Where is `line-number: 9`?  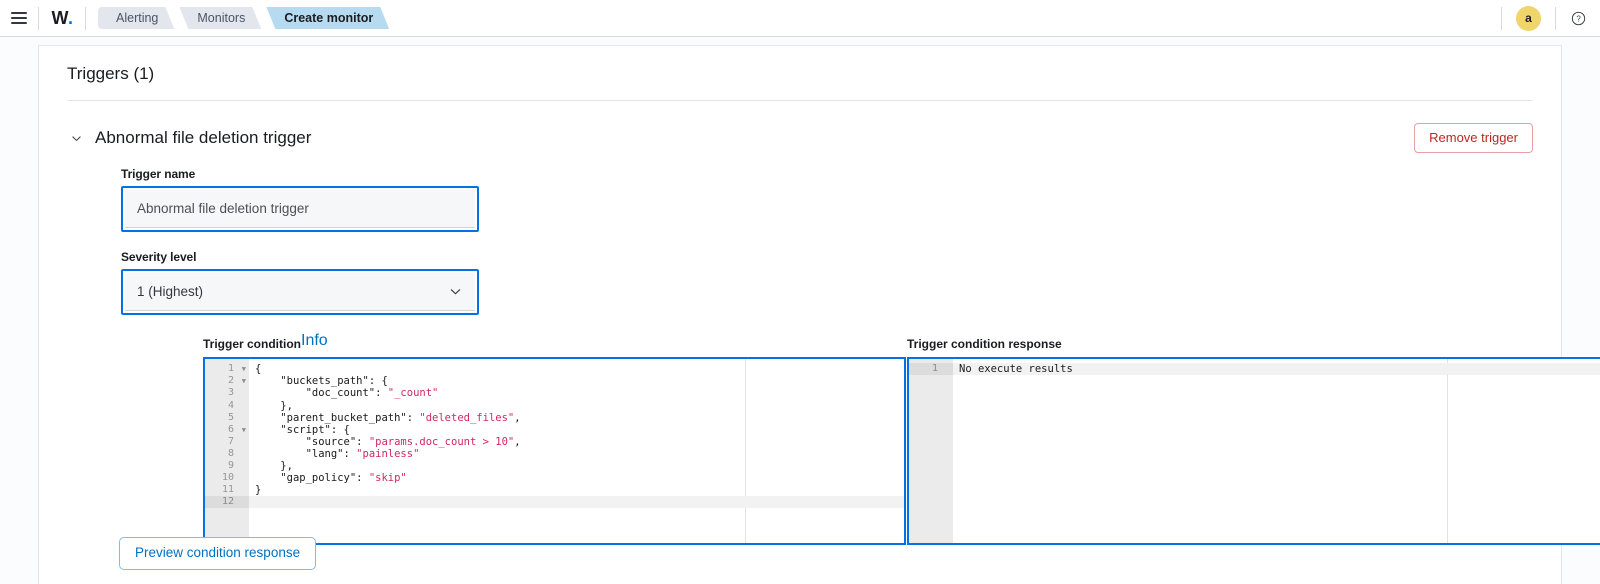
line-number: 9 is located at coordinates (230, 466).